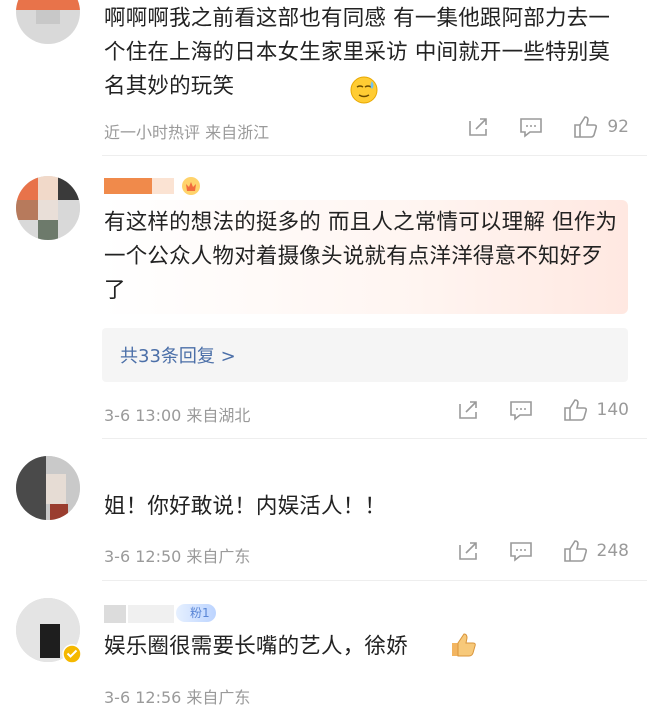 The image size is (647, 710). I want to click on like-count: 140, so click(612, 410).